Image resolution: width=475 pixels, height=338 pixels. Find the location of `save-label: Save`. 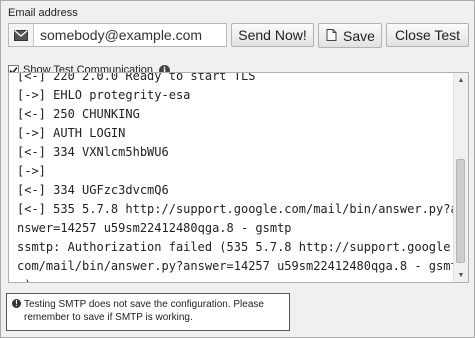

save-label: Save is located at coordinates (359, 35).